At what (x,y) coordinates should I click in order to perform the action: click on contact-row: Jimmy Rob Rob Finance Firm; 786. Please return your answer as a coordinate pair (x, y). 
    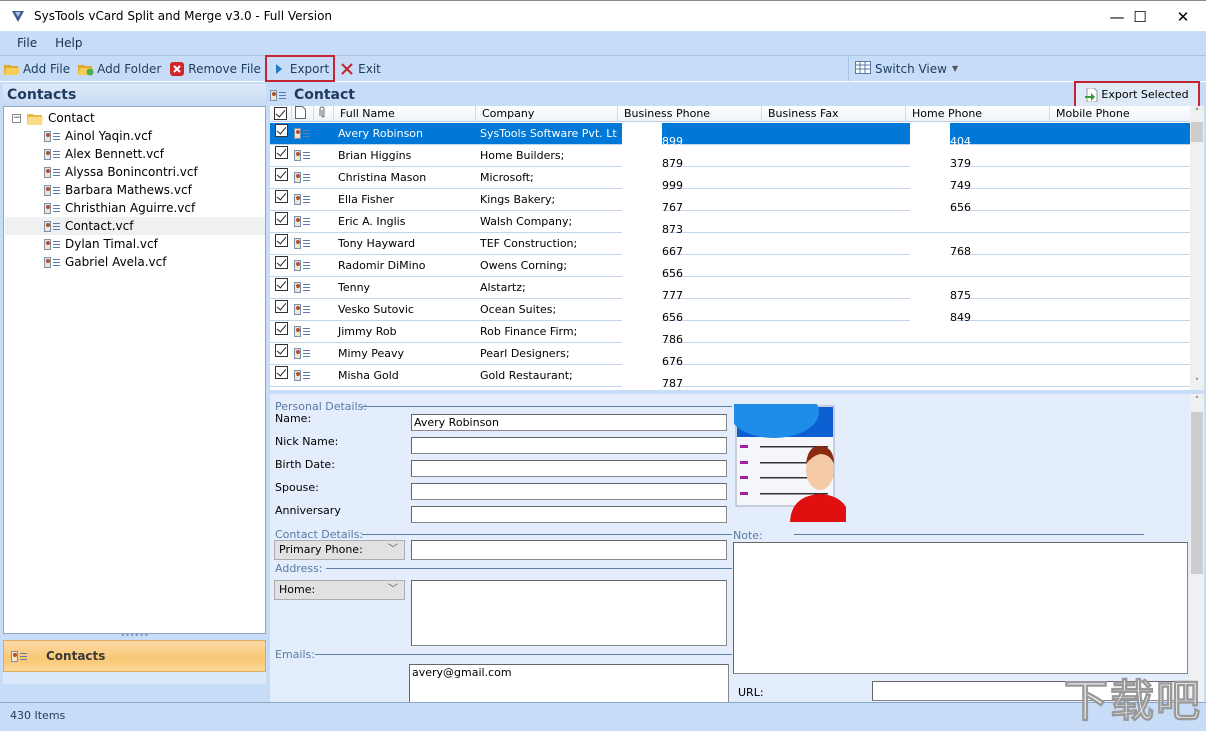
    Looking at the image, I should click on (731, 331).